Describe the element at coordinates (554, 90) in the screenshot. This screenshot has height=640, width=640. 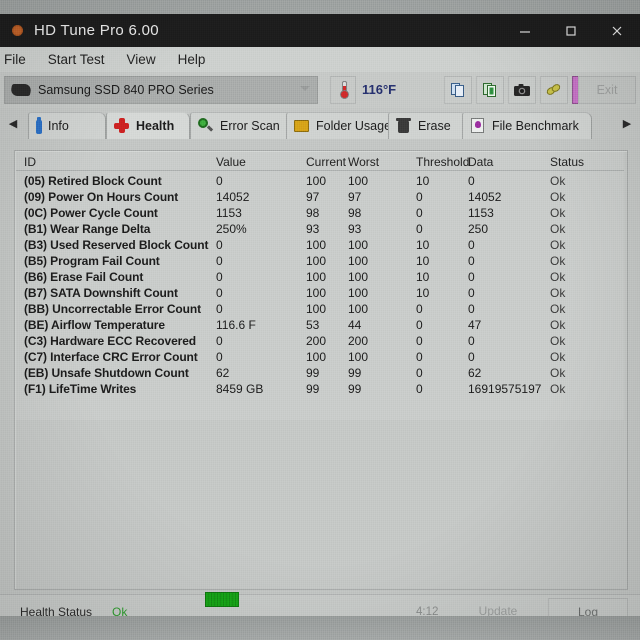
I see `folder-link-icon` at that location.